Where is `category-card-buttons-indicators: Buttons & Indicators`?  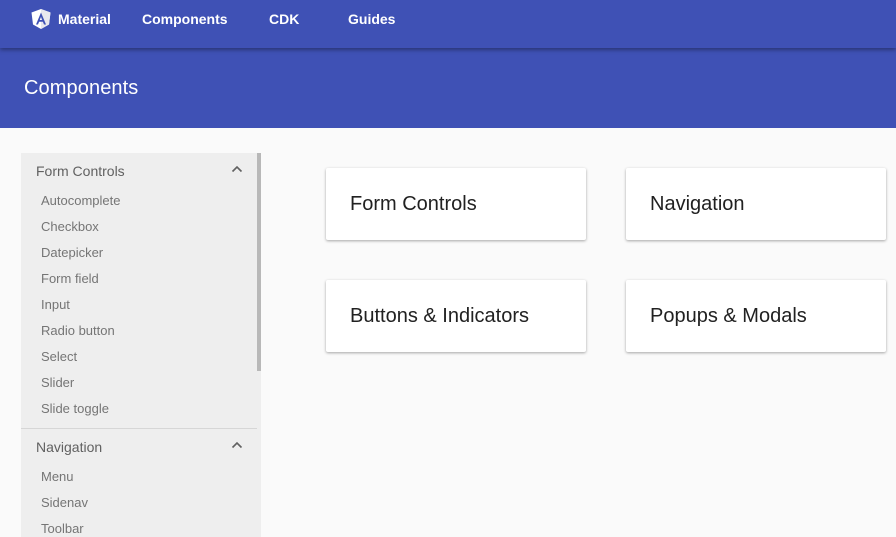
category-card-buttons-indicators: Buttons & Indicators is located at coordinates (456, 316).